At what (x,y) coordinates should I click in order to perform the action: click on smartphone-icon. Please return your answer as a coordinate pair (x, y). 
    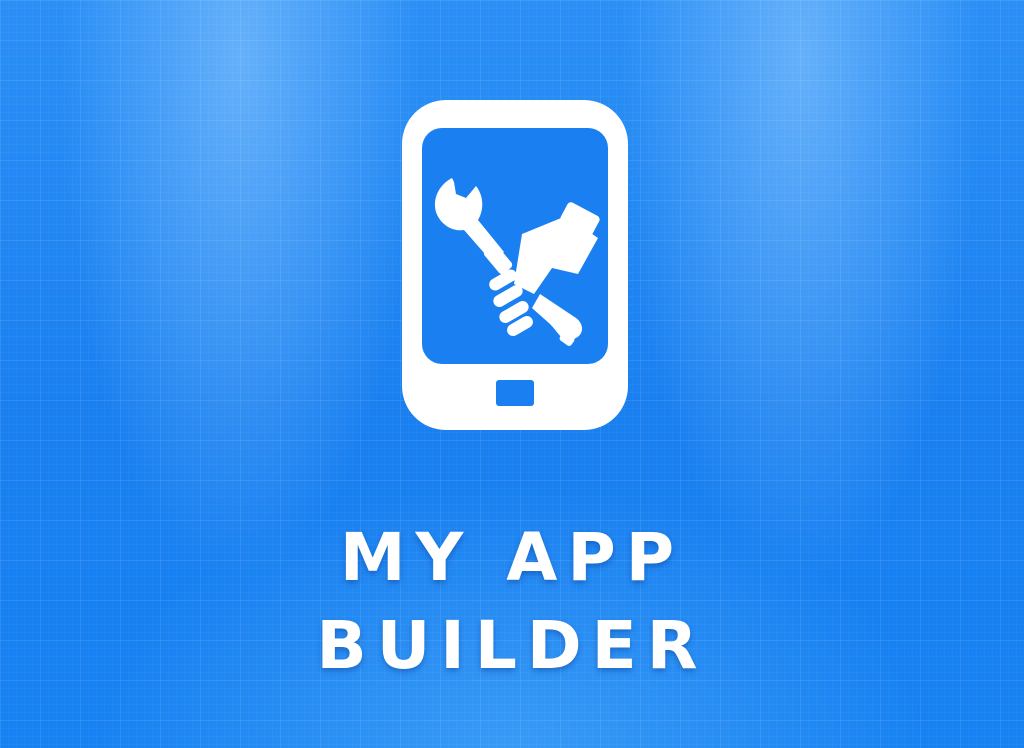
    Looking at the image, I should click on (515, 265).